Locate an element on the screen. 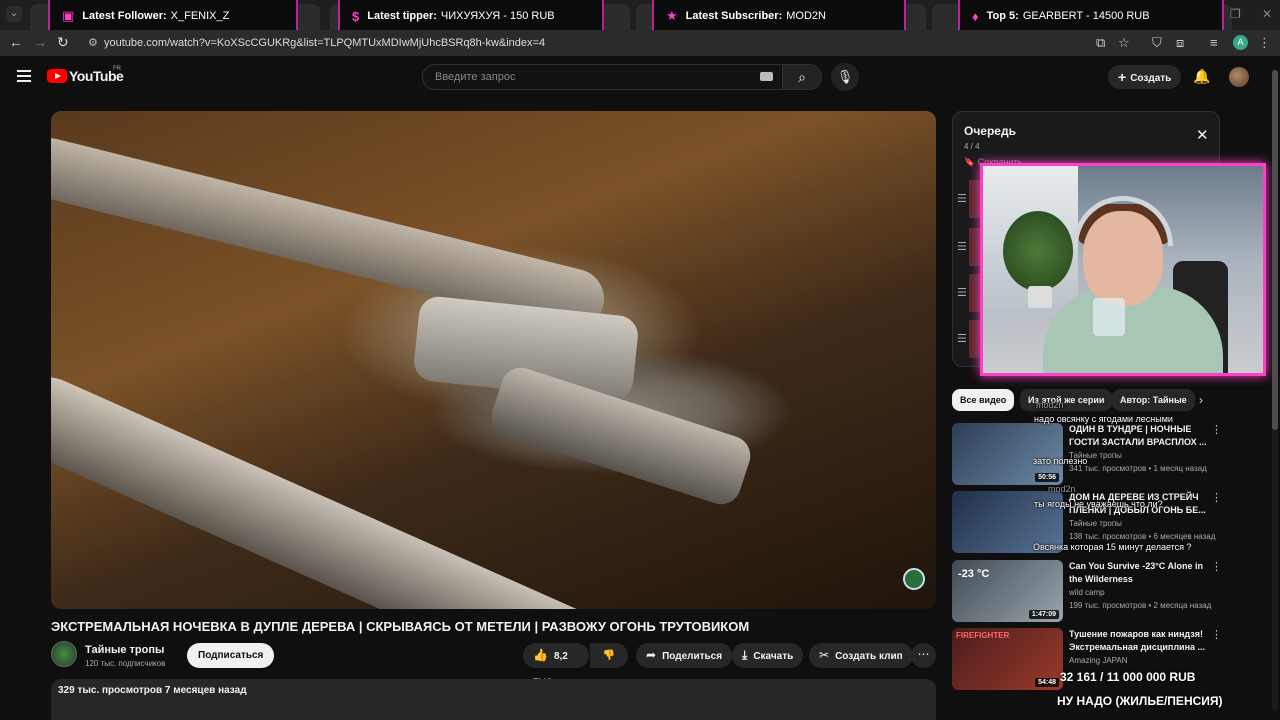 This screenshot has width=1280, height=720. rec-channel: wild camp is located at coordinates (1087, 592).